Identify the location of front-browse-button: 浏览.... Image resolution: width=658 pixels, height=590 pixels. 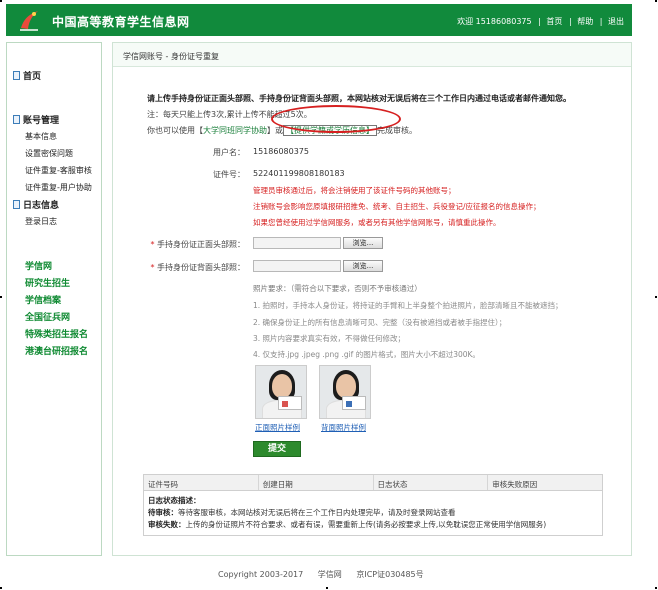
(363, 243).